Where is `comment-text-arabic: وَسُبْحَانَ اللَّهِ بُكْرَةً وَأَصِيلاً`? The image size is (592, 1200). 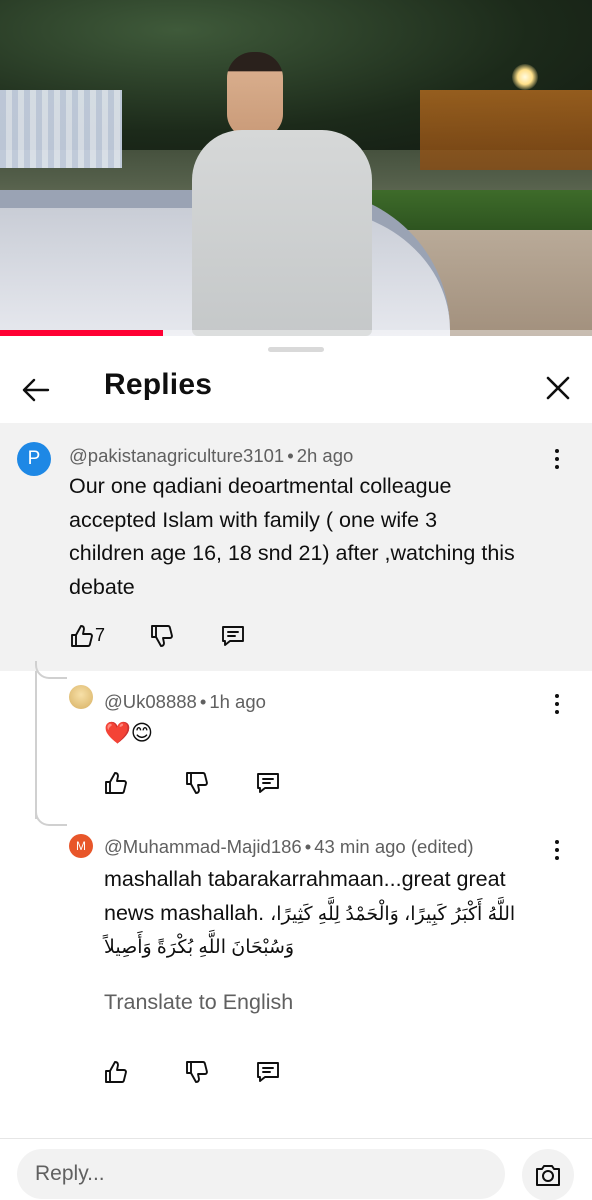
comment-text-arabic: وَسُبْحَانَ اللَّهِ بُكْرَةً وَأَصِيلاً is located at coordinates (199, 947).